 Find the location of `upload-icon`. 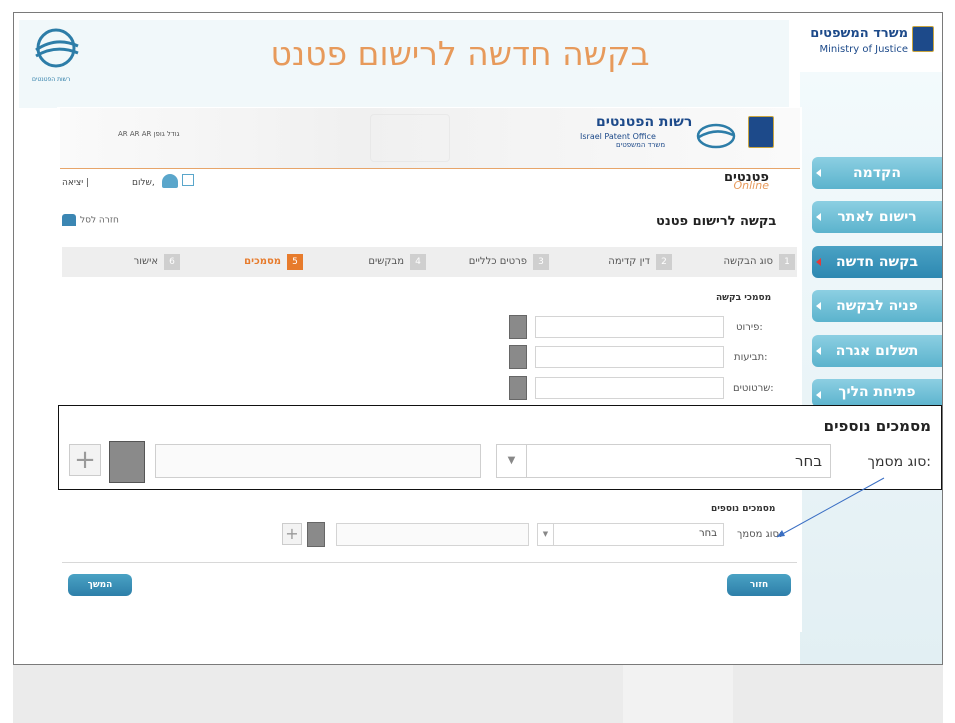

upload-icon is located at coordinates (316, 534).